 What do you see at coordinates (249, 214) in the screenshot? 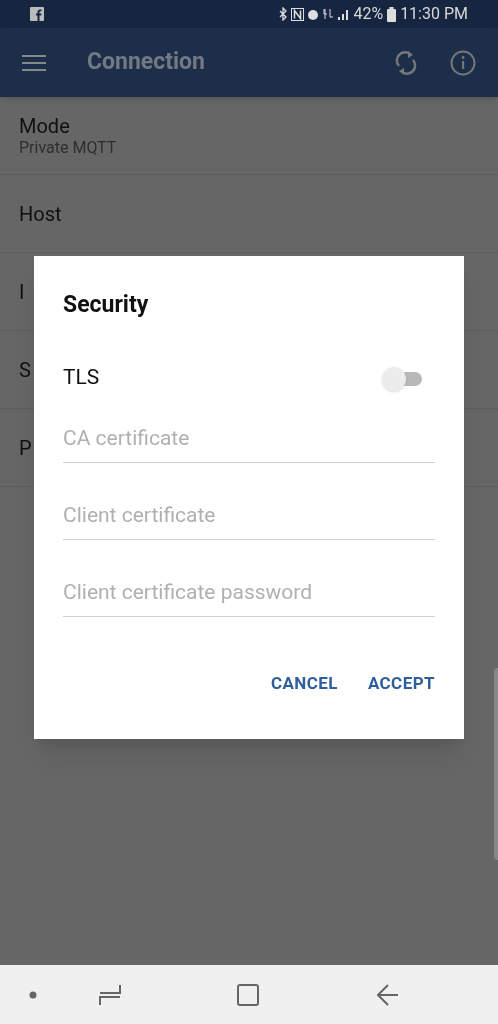
I see `setting-row: Host` at bounding box center [249, 214].